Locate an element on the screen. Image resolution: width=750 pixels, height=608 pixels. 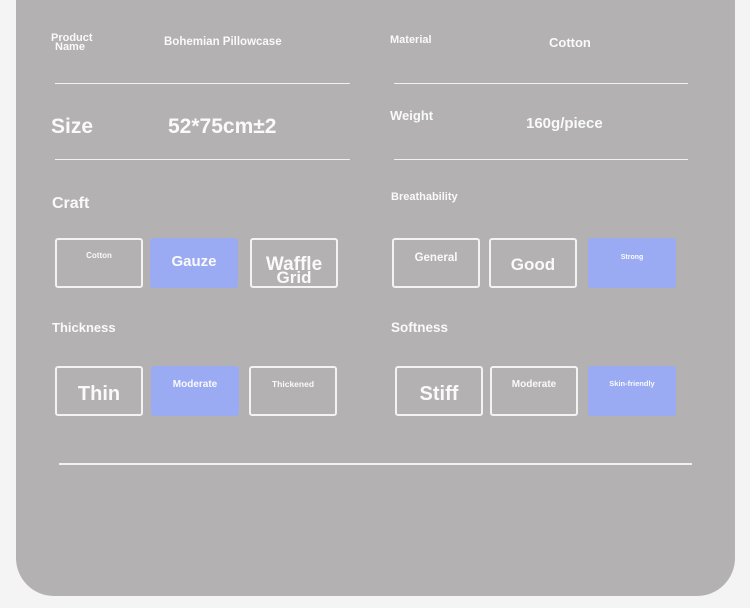
thickness-option-moderate: Moderate is located at coordinates (195, 391).